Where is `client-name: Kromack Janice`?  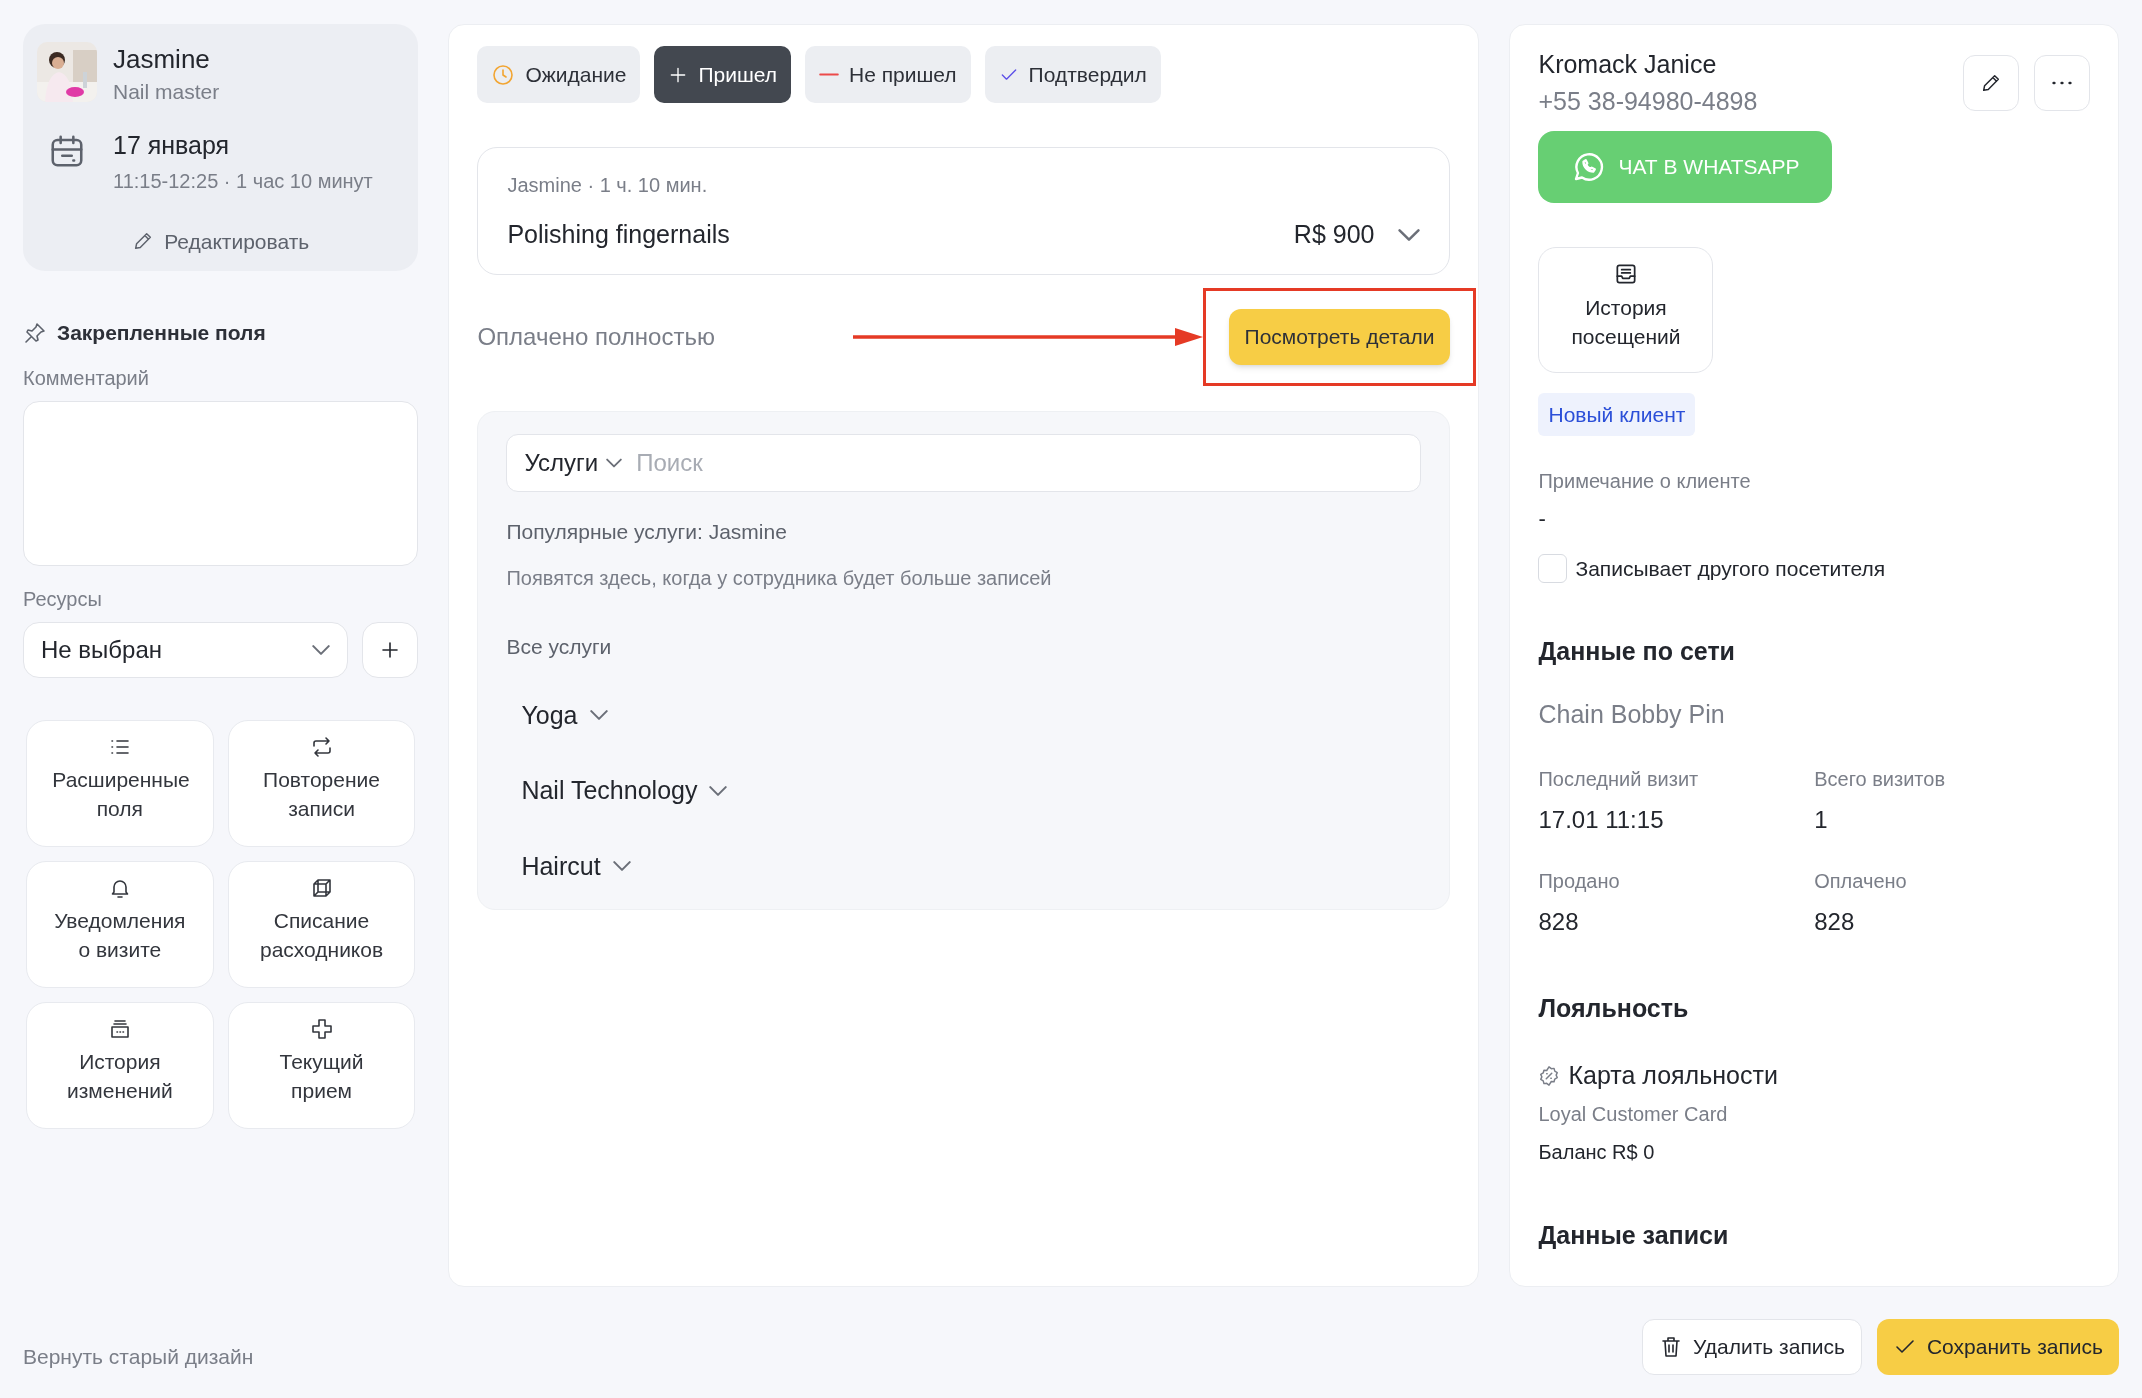 client-name: Kromack Janice is located at coordinates (1628, 64).